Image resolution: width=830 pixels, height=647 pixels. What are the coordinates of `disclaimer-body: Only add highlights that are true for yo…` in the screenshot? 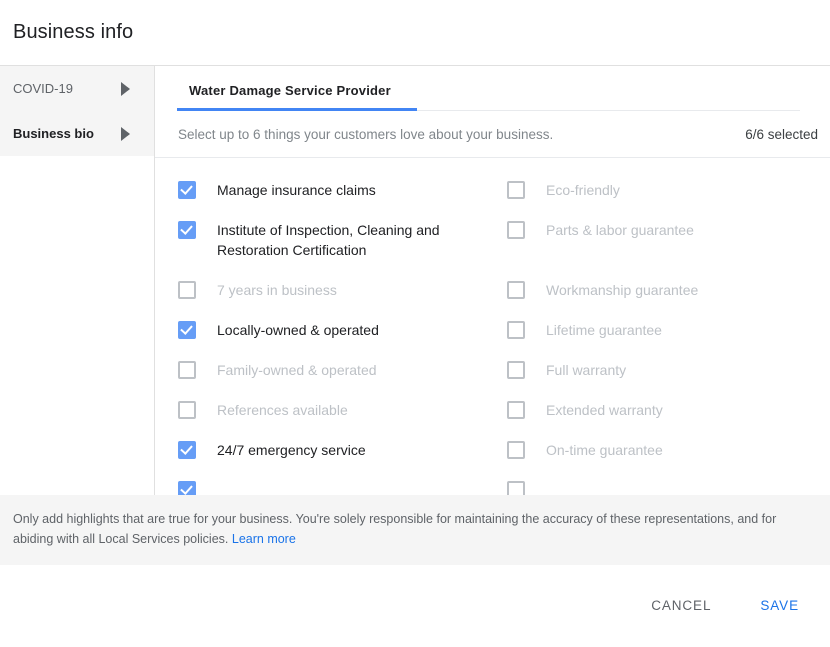 It's located at (395, 529).